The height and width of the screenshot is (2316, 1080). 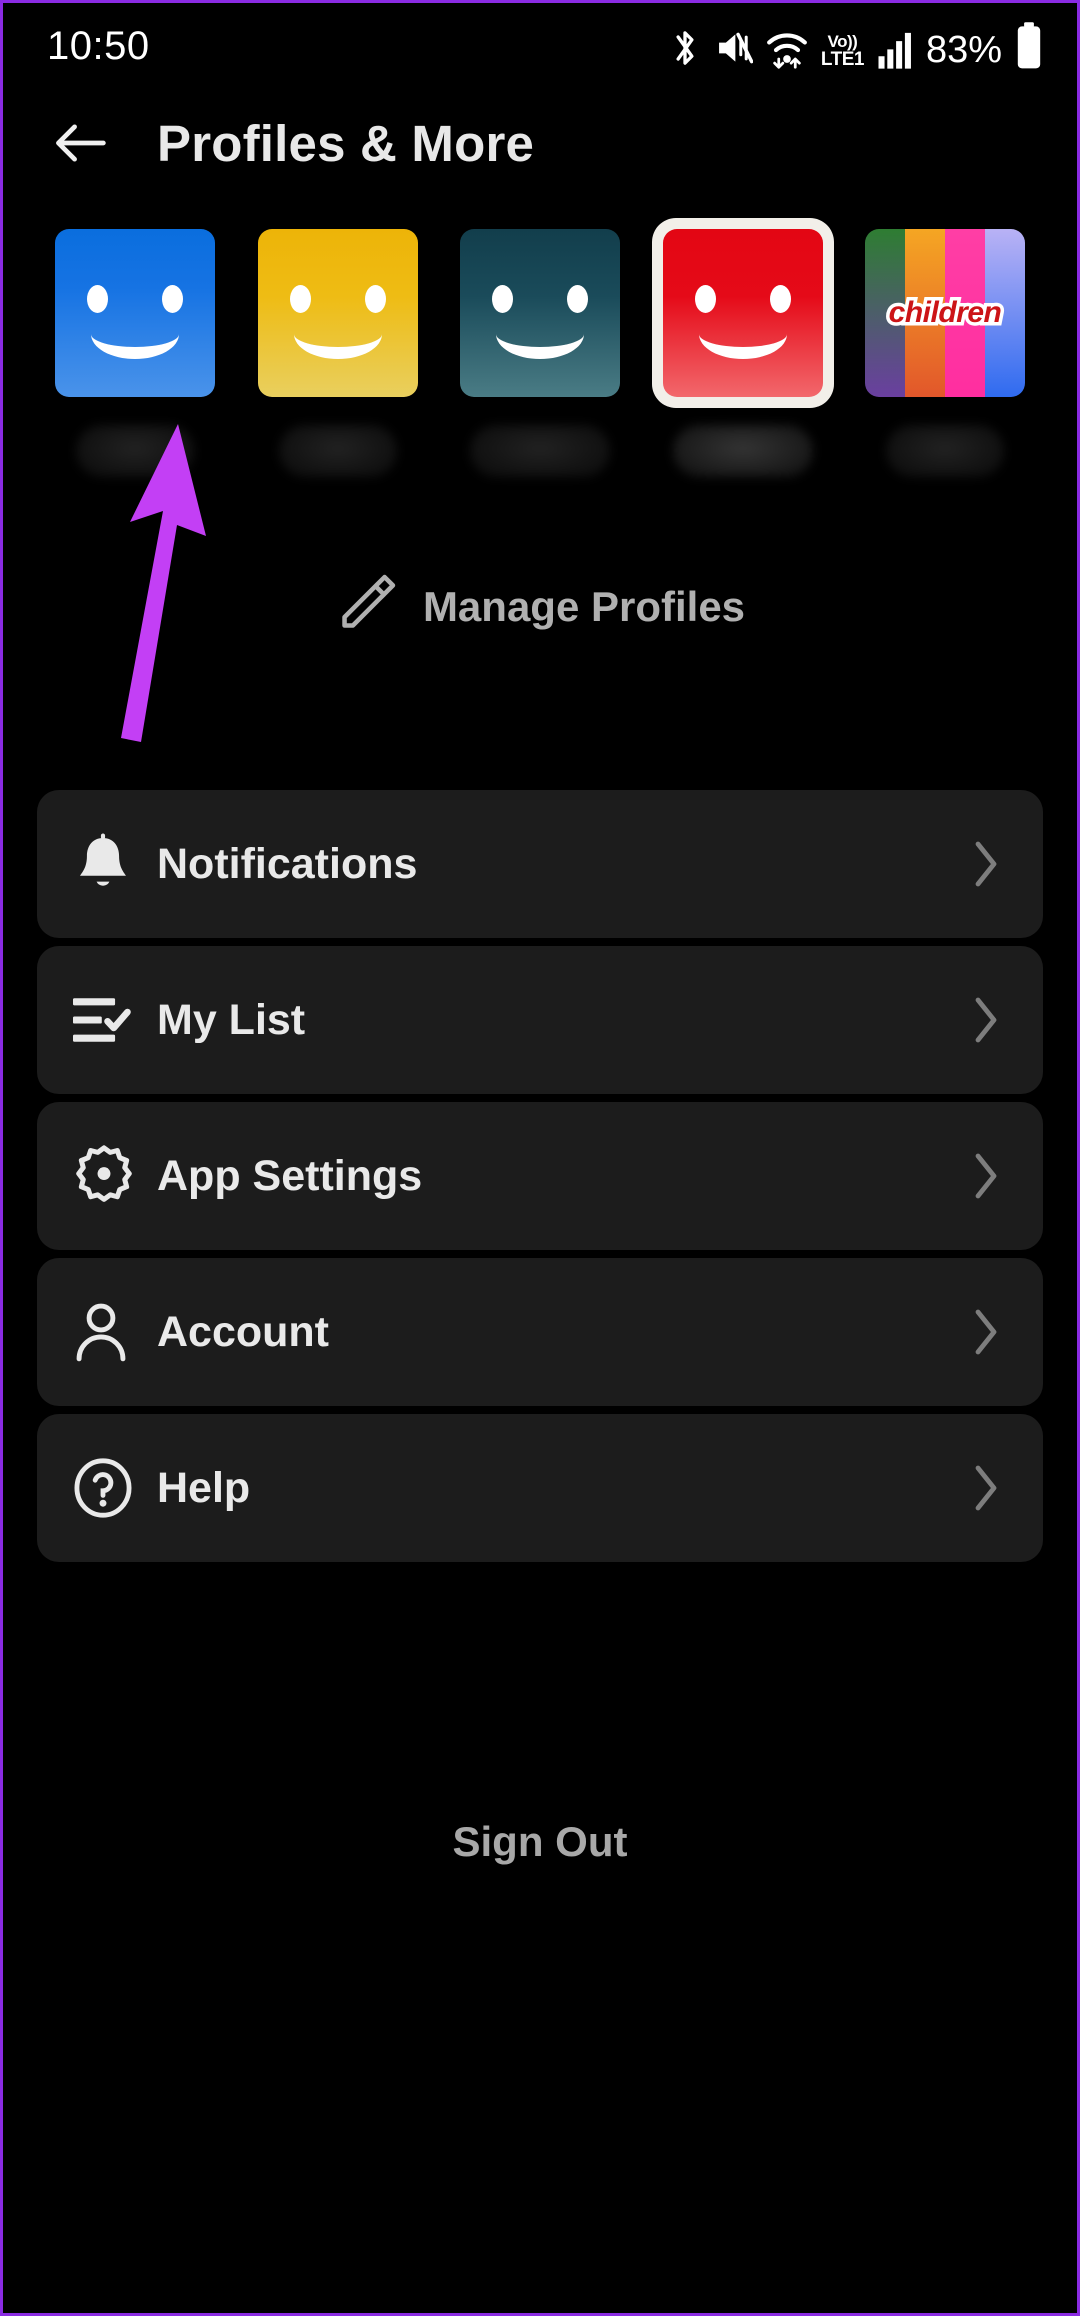 What do you see at coordinates (1029, 46) in the screenshot?
I see `battery-icon` at bounding box center [1029, 46].